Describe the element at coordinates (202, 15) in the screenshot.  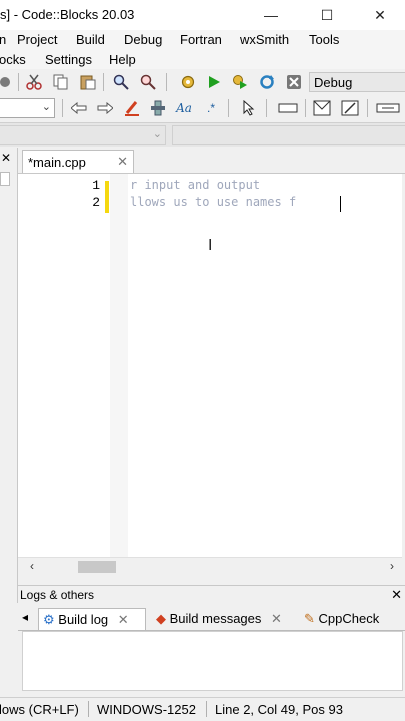
I see `title-bar: s] - Code::Blocks 20.03 — ☐ ✕` at that location.